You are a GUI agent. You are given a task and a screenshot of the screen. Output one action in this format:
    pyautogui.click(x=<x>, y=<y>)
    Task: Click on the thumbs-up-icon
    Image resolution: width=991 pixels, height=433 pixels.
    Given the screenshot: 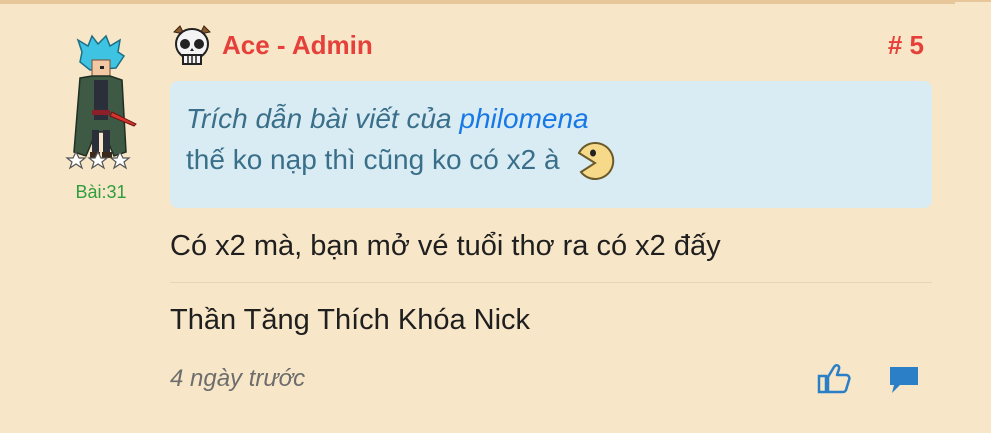 What is the action you would take?
    pyautogui.click(x=834, y=379)
    